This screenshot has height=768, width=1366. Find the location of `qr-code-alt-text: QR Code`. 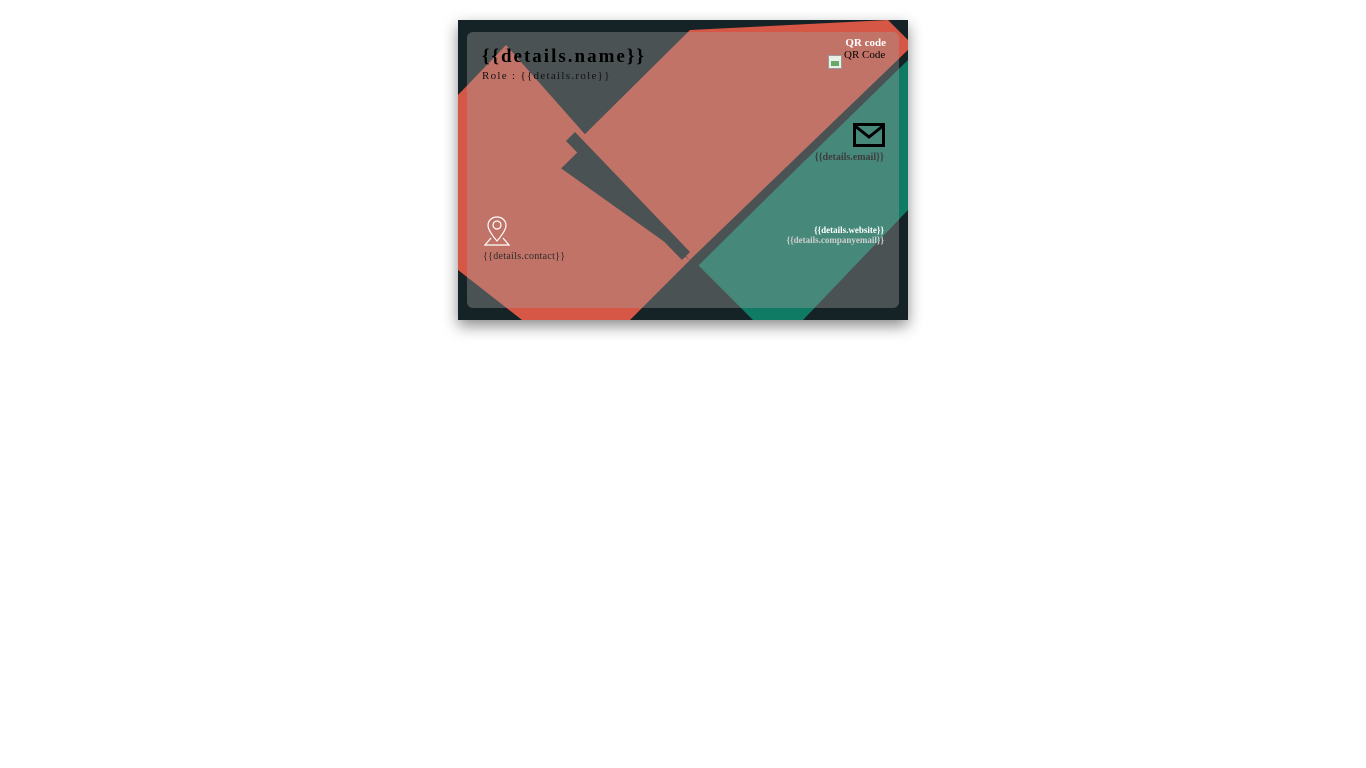

qr-code-alt-text: QR Code is located at coordinates (865, 55).